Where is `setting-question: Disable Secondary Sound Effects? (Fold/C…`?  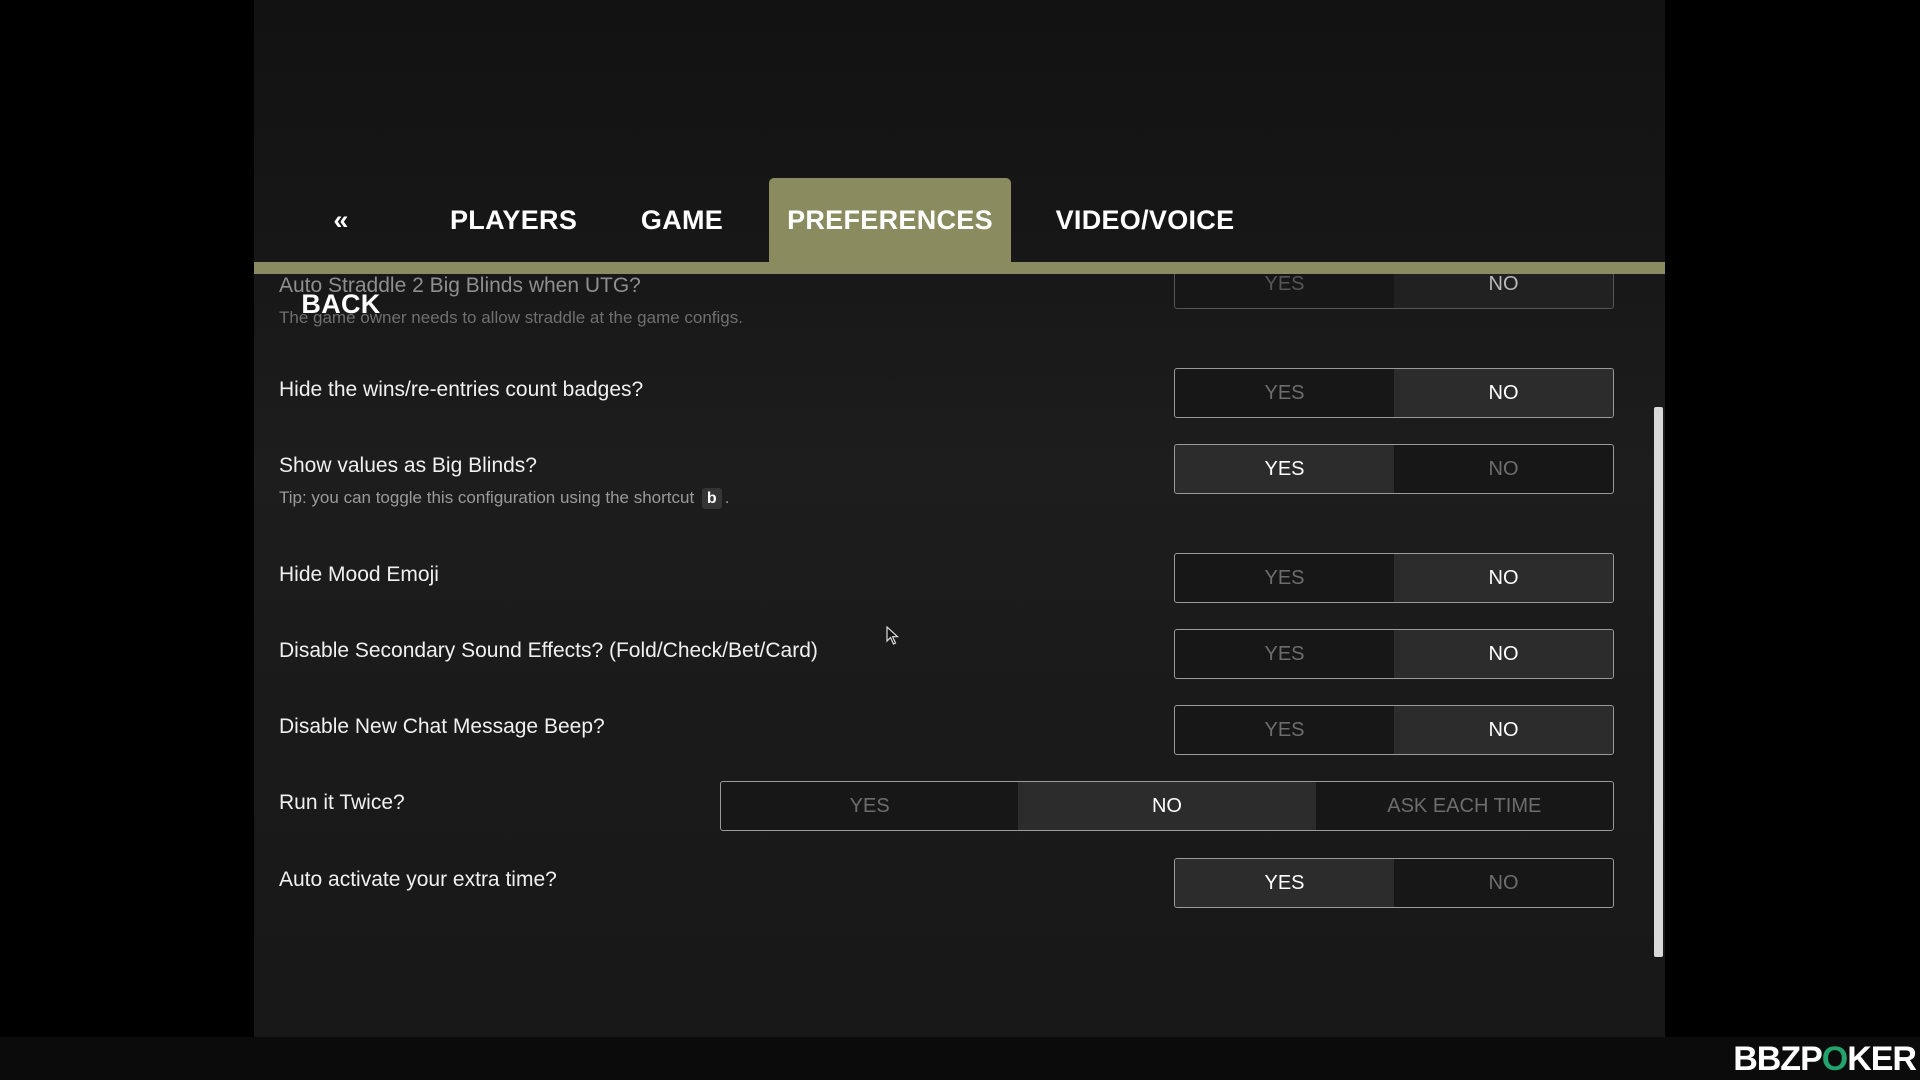 setting-question: Disable Secondary Sound Effects? (Fold/C… is located at coordinates (548, 650).